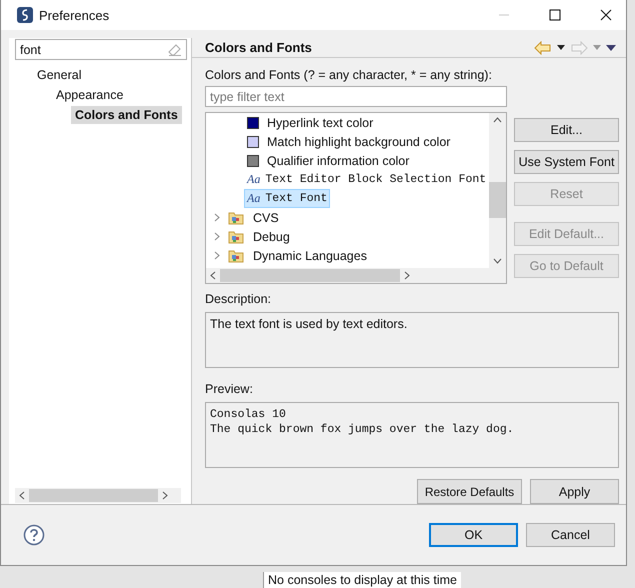 The image size is (635, 588). I want to click on maximize-icon, so click(555, 15).